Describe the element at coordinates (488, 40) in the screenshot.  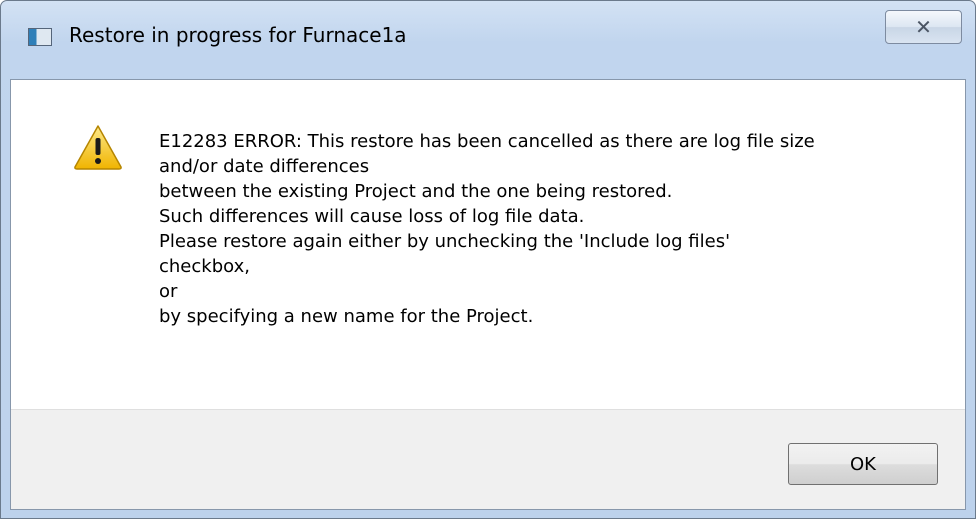
I see `title-bar: Restore in progress for Furnace1a ✕` at that location.